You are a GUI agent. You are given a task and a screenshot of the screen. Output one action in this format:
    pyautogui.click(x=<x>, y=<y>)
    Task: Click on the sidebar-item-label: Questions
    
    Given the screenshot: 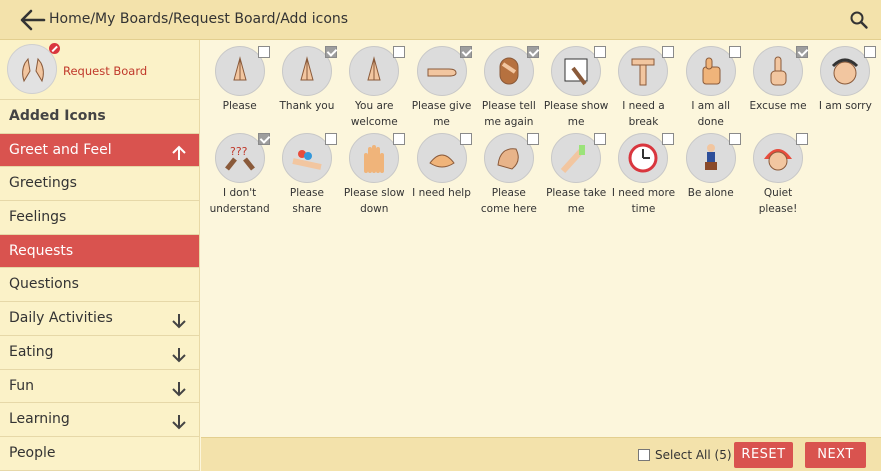 What is the action you would take?
    pyautogui.click(x=44, y=284)
    